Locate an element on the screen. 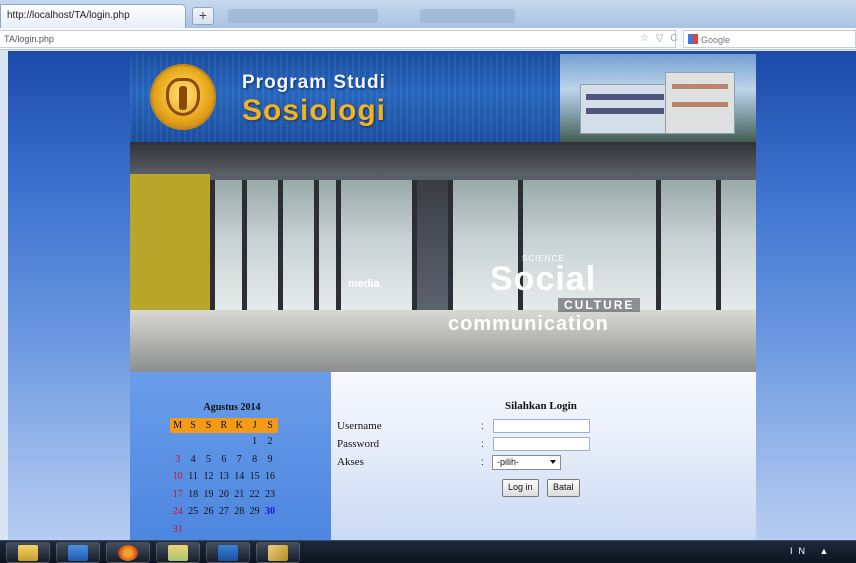 The width and height of the screenshot is (856, 563). login-button: Log in is located at coordinates (520, 488).